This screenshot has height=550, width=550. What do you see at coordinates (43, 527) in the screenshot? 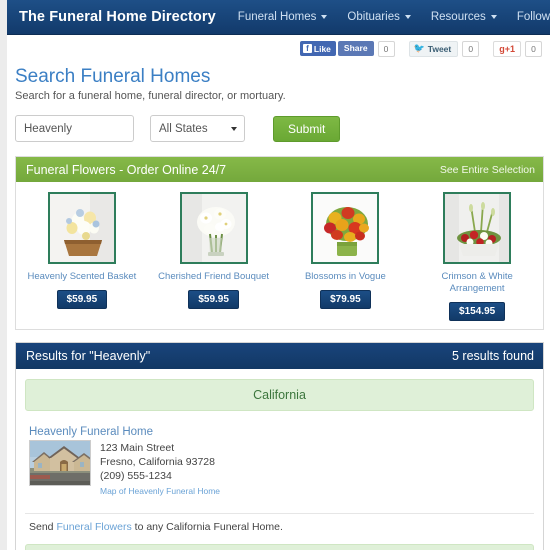
I see `send-prefix: Send` at bounding box center [43, 527].